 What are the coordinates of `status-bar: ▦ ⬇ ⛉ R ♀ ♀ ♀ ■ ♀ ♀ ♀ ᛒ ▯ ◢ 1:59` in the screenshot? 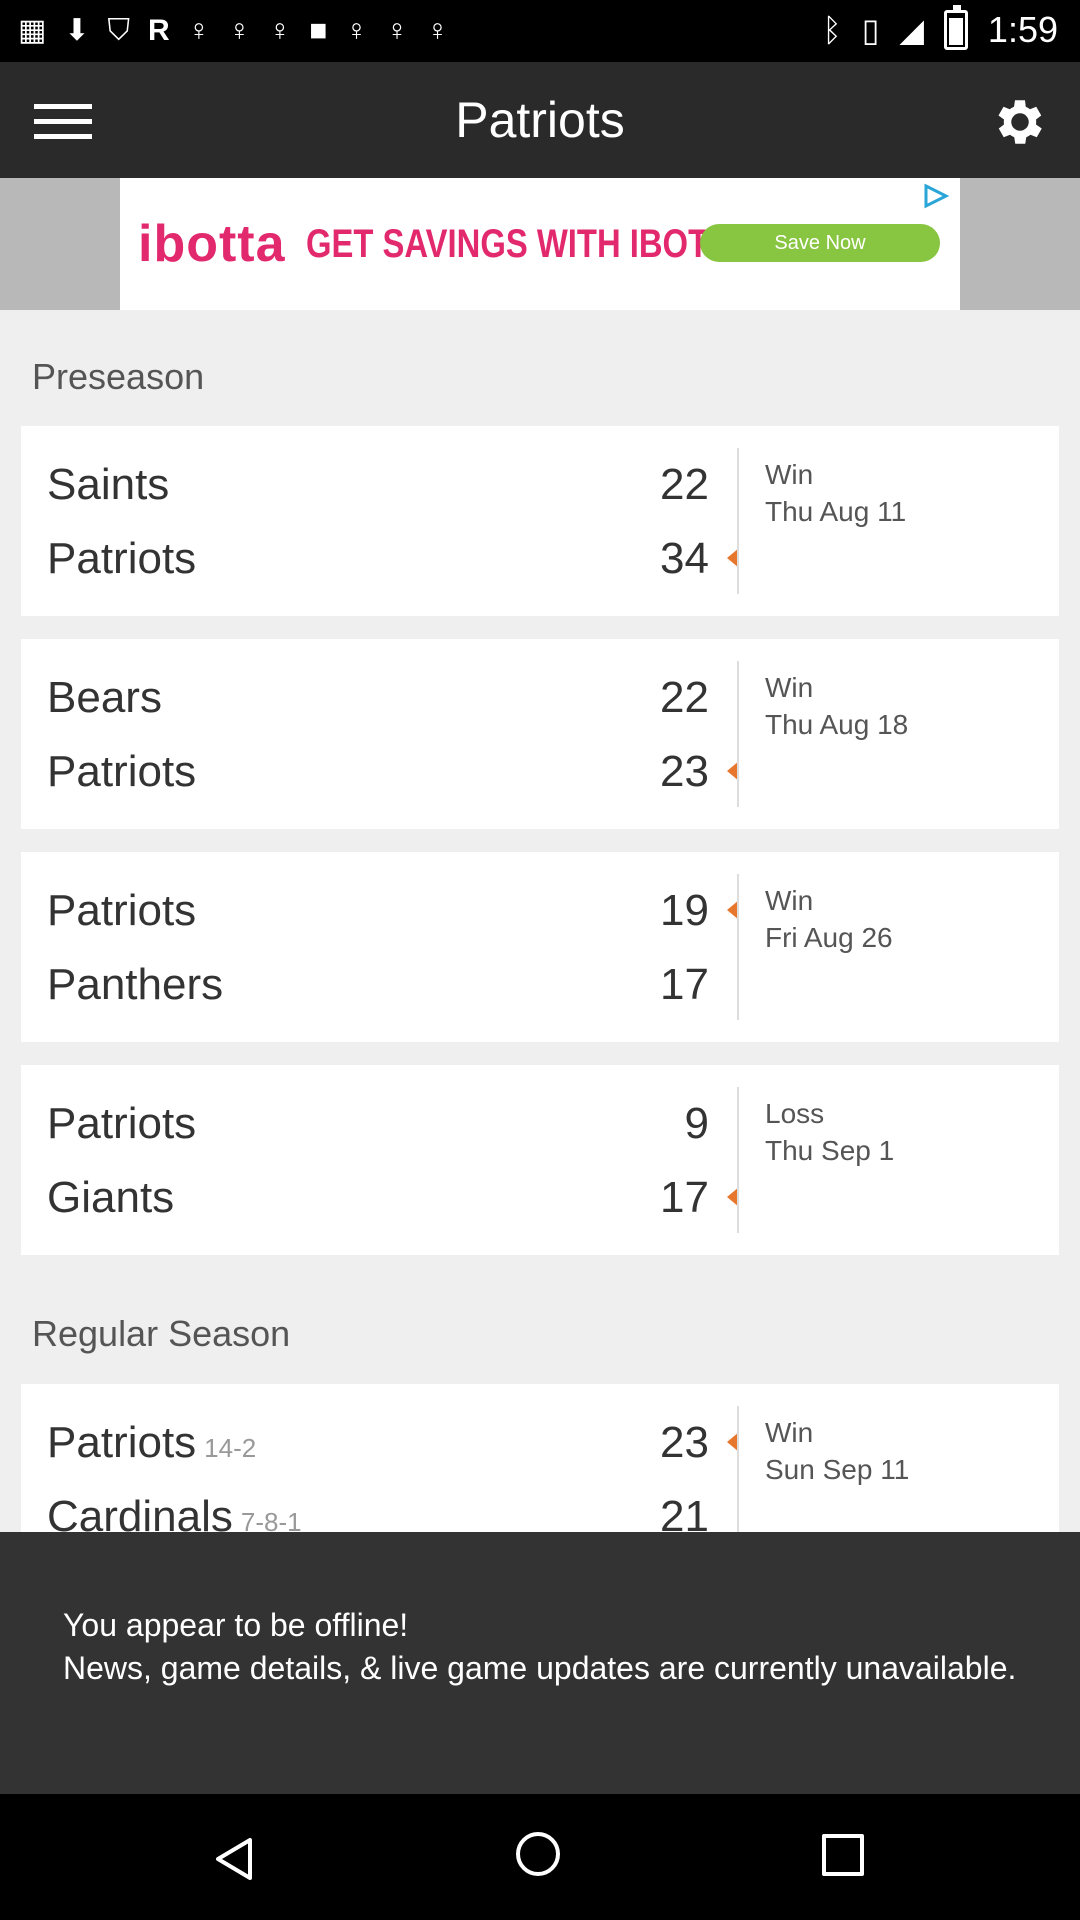 It's located at (540, 31).